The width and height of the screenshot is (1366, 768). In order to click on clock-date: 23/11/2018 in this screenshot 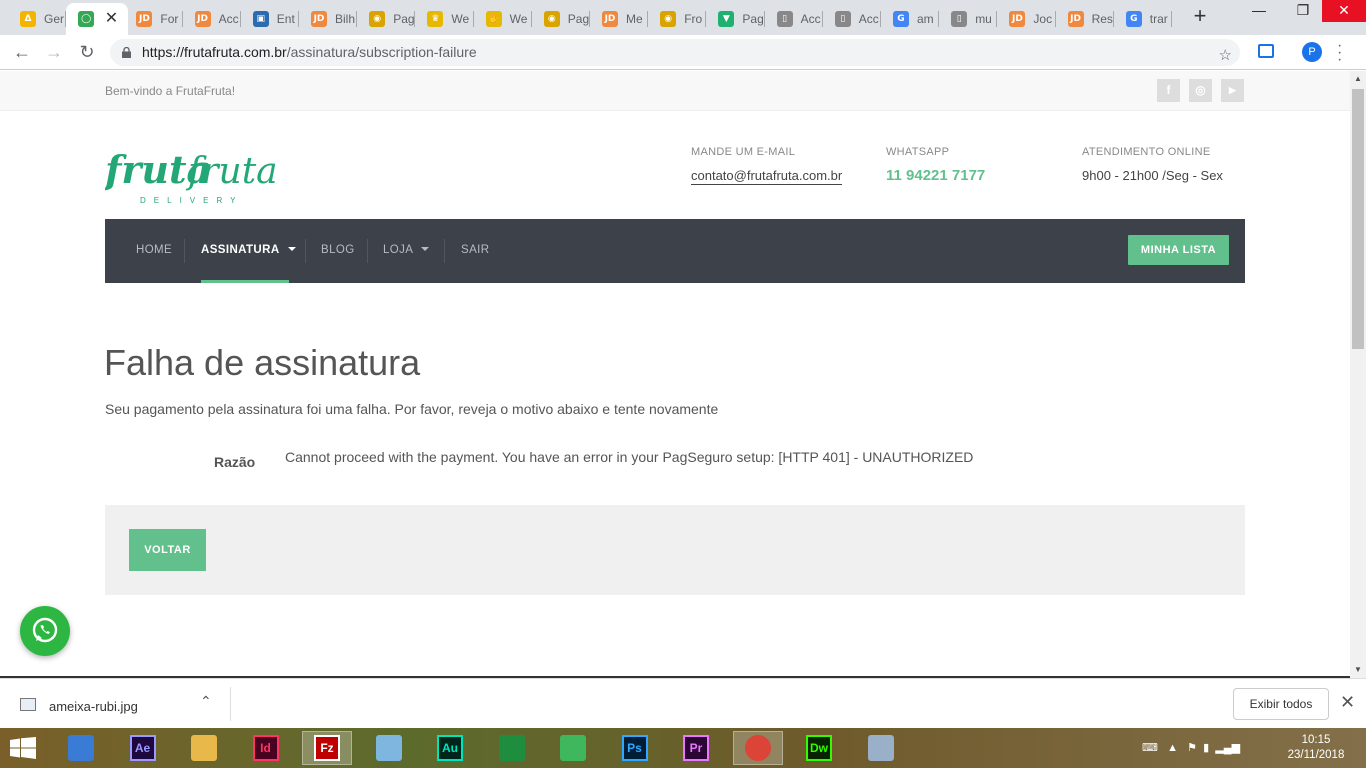, I will do `click(1316, 755)`.